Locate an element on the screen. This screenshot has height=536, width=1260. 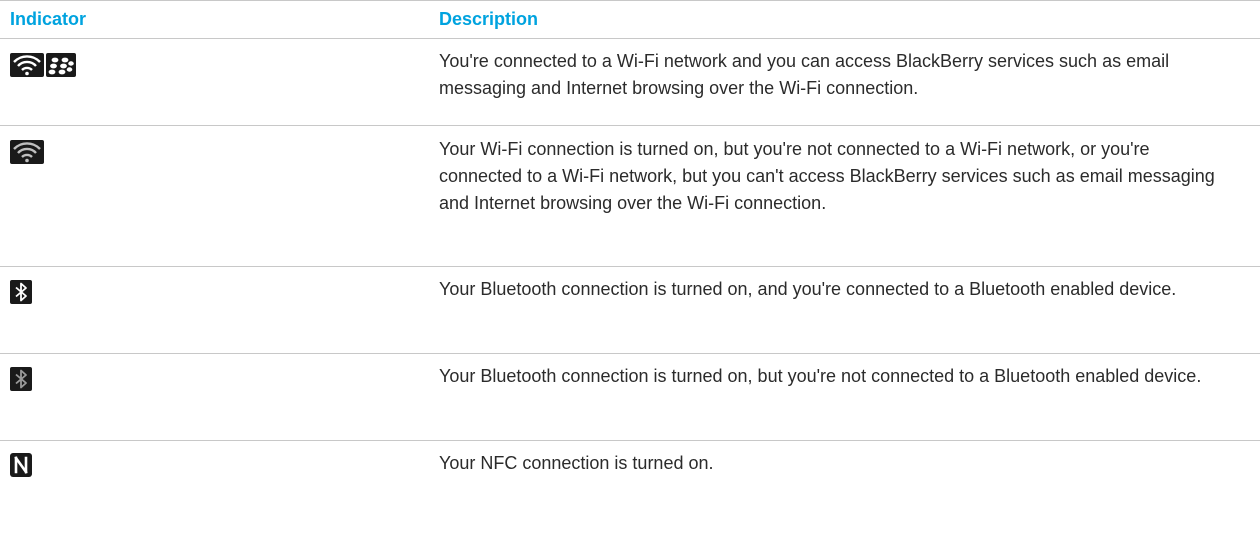
table-row: Your NFC connection is turned on. is located at coordinates (630, 466).